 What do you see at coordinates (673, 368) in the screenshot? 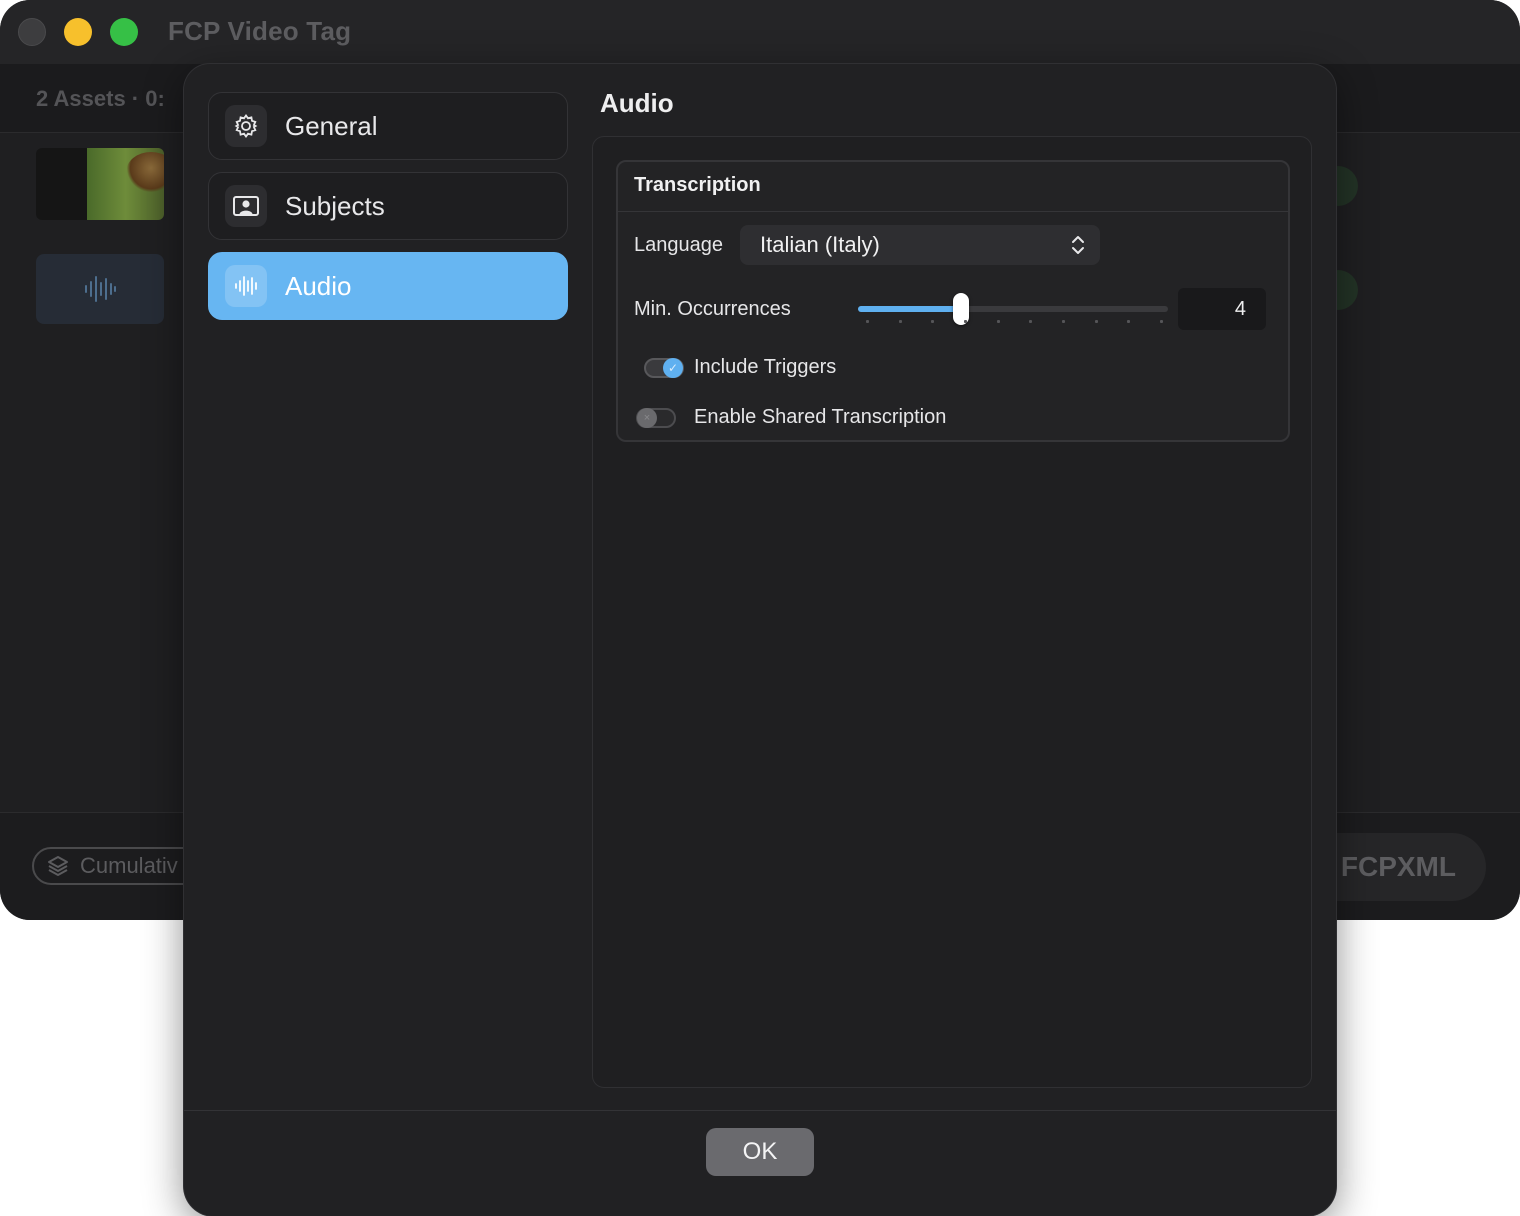
I see `checkmark-icon: ✓` at bounding box center [673, 368].